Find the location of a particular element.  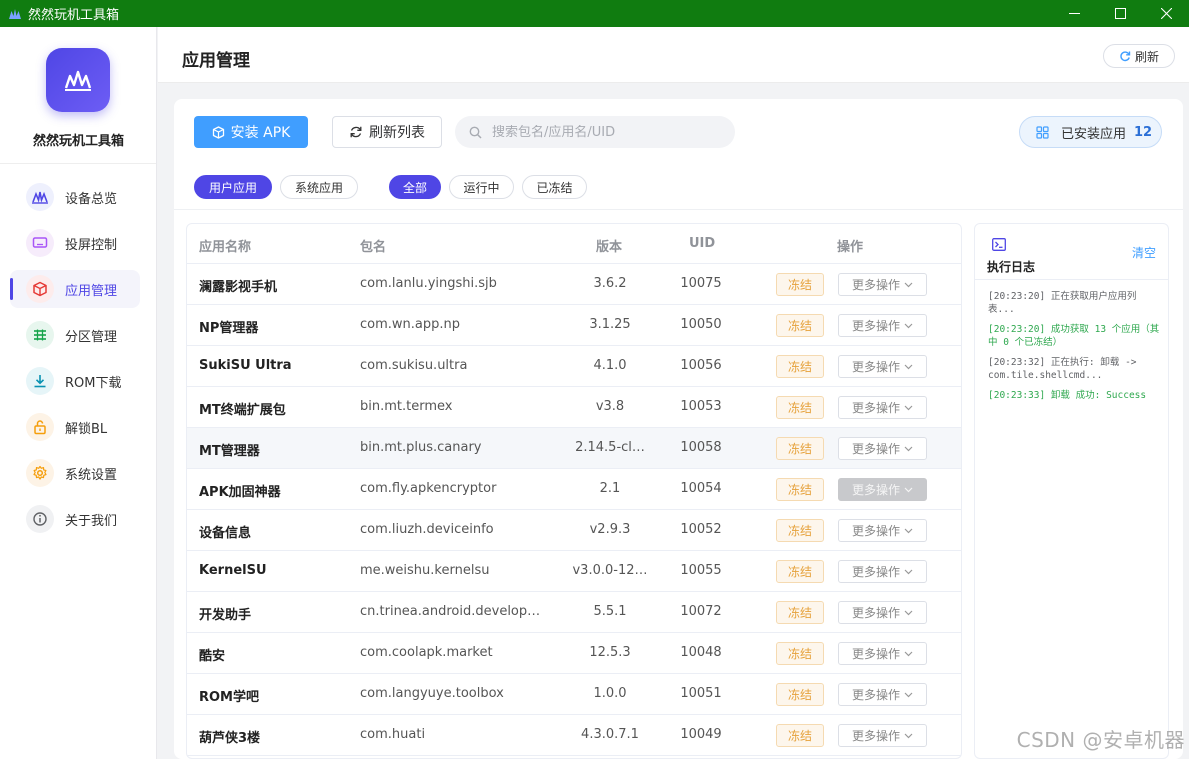

sidebar-item-label: 关于我们 is located at coordinates (91, 521).